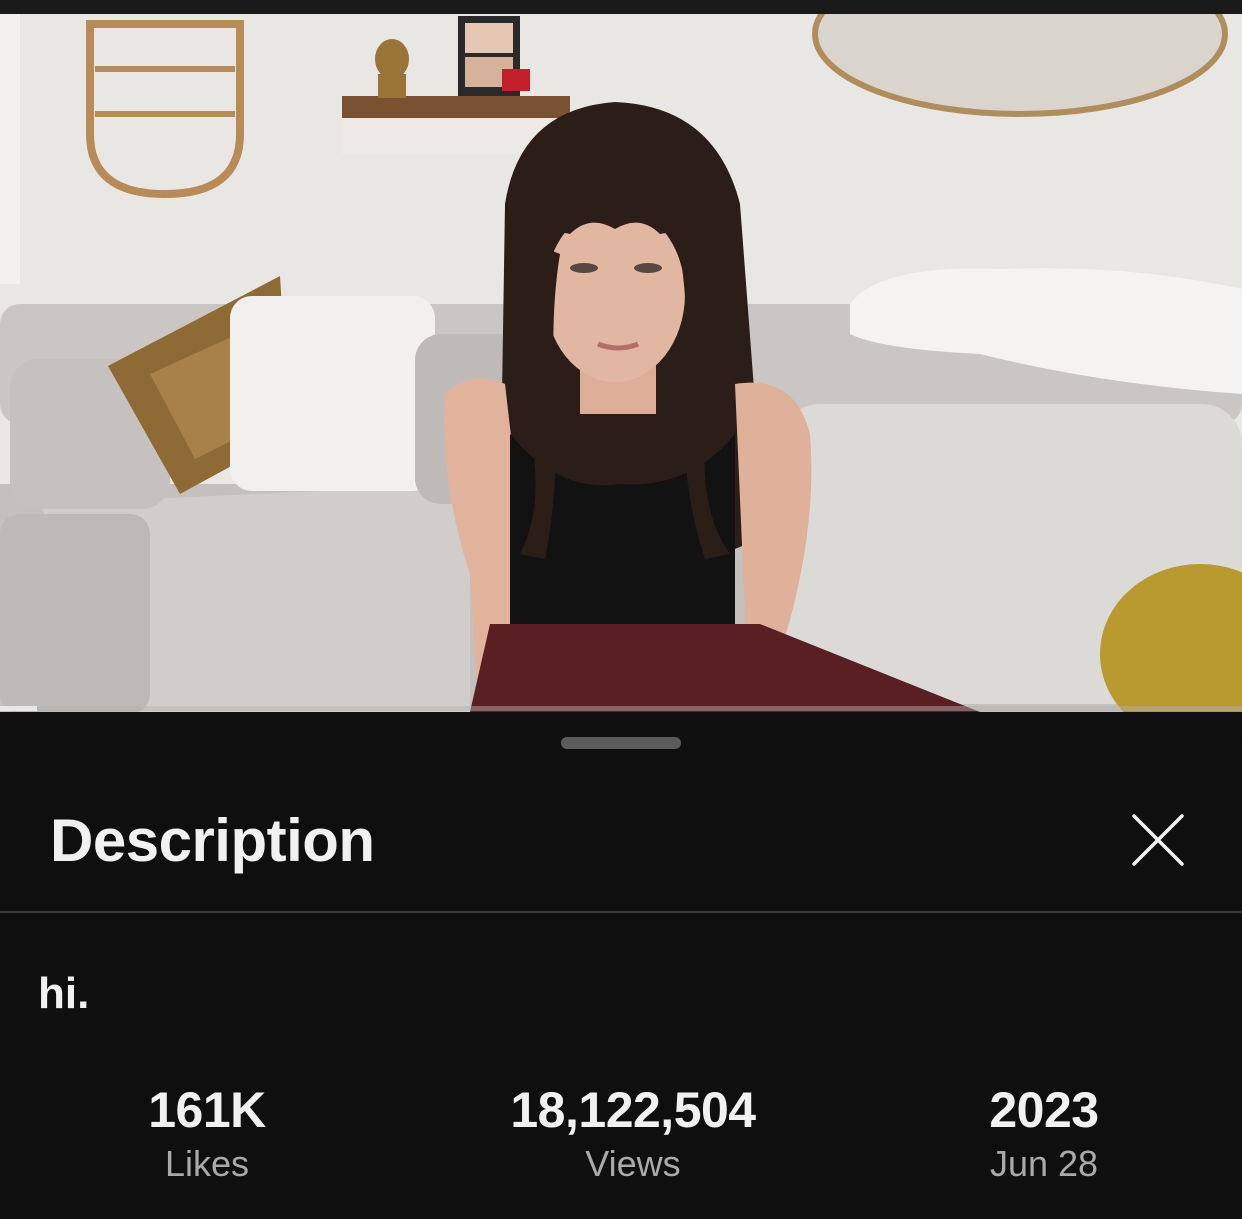  I want to click on sheet-title: Description, so click(212, 840).